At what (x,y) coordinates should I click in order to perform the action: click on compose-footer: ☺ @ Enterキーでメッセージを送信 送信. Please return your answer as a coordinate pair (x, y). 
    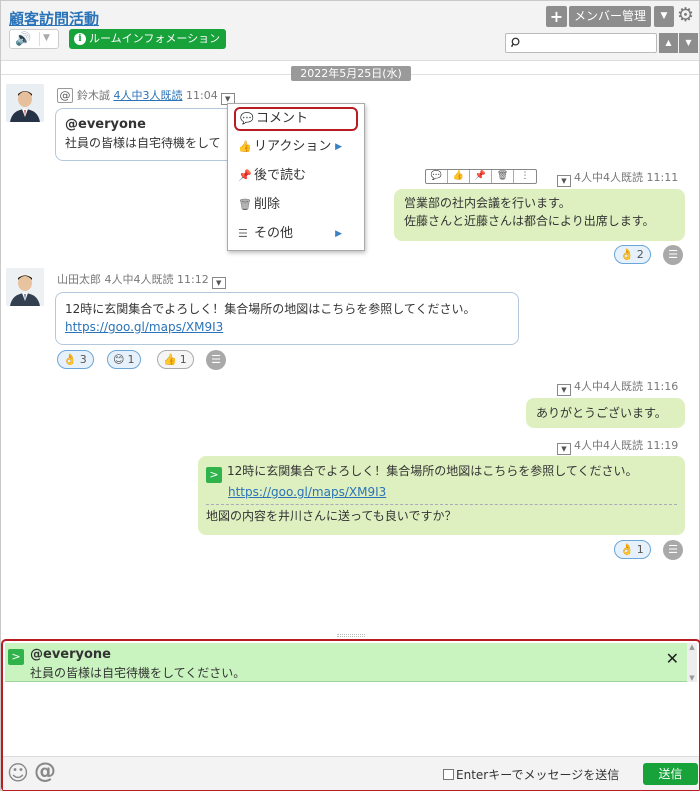
    Looking at the image, I should click on (351, 773).